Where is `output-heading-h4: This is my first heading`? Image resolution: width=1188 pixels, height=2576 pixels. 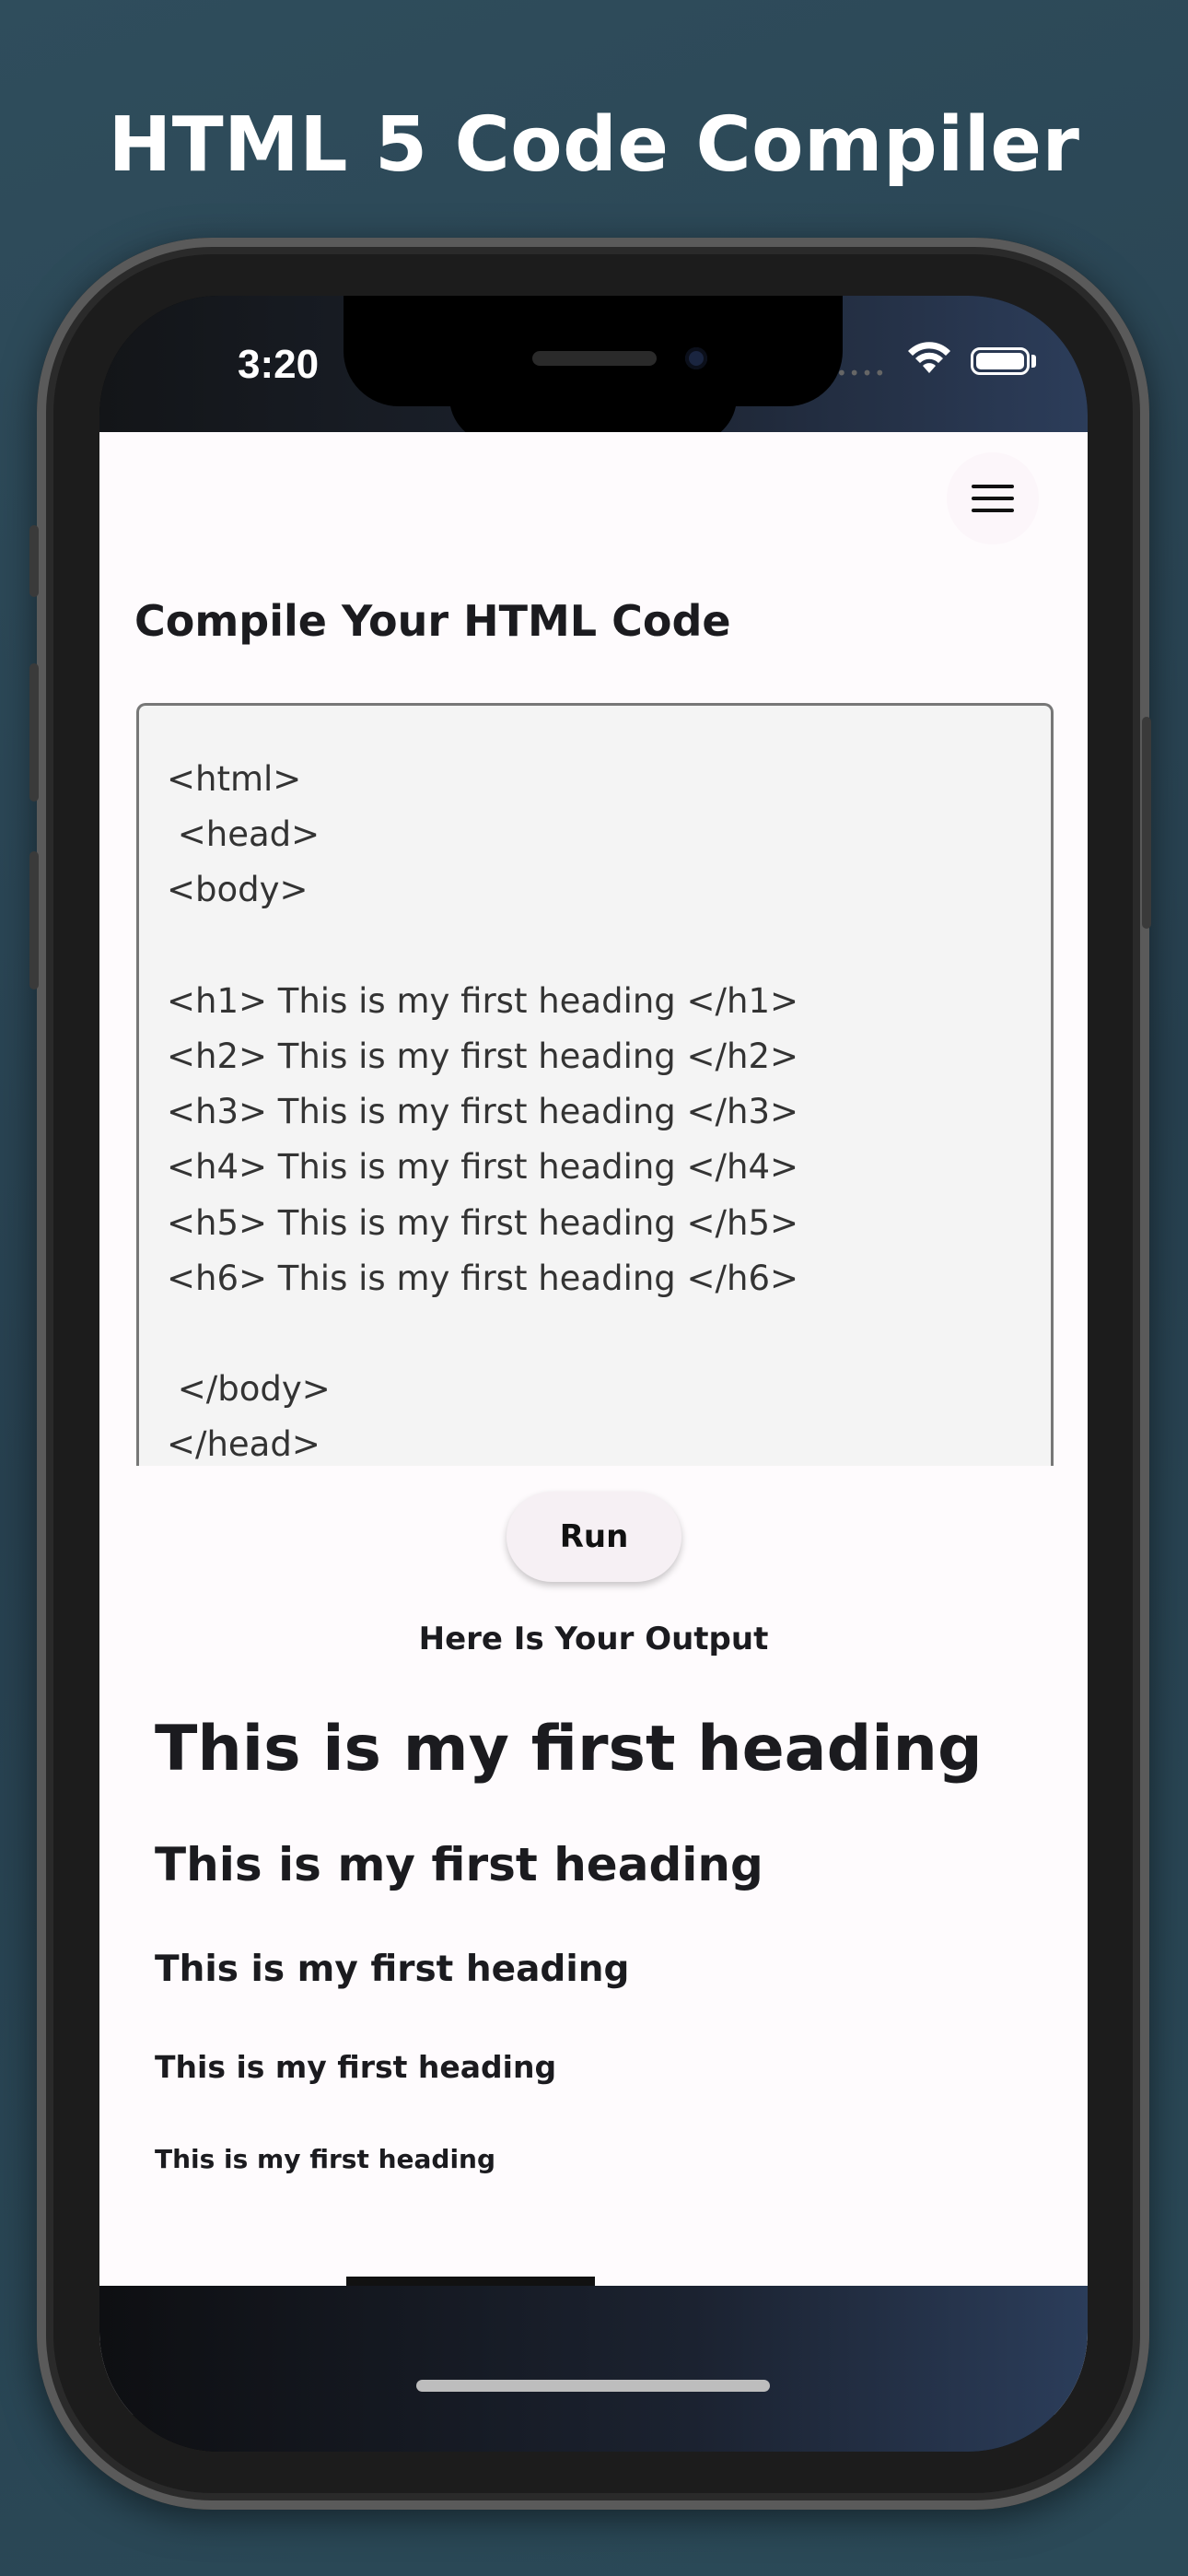 output-heading-h4: This is my first heading is located at coordinates (356, 2067).